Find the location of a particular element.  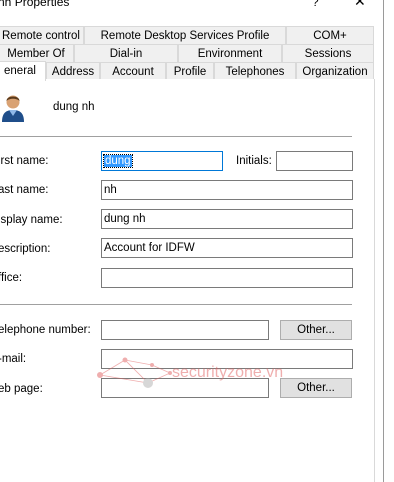

tab-account: Account is located at coordinates (133, 71).